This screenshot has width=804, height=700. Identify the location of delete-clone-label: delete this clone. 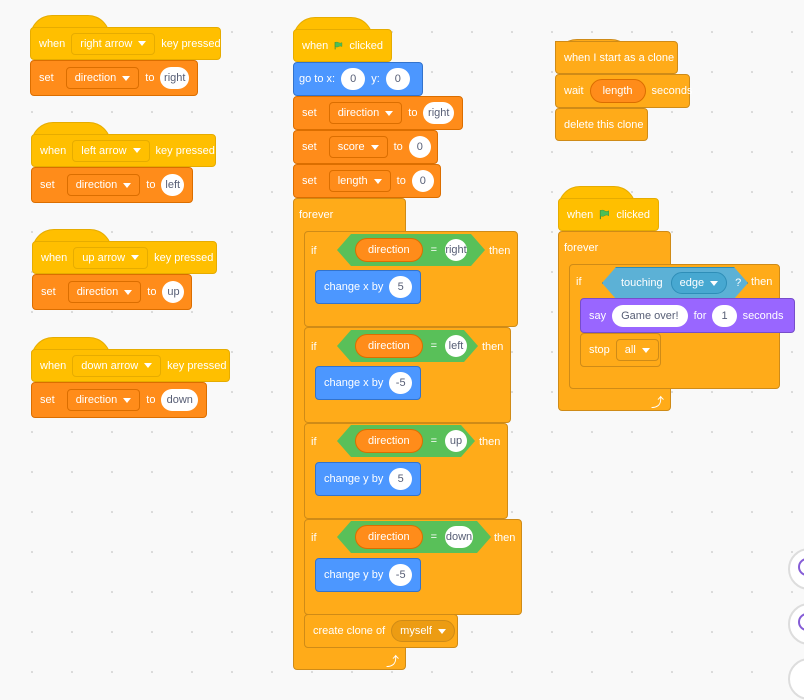
(604, 124).